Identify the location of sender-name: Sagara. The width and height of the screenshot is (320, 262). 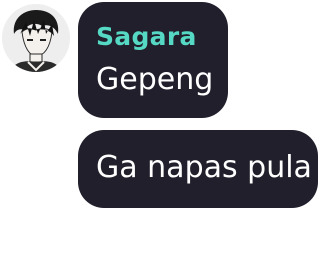
(146, 36).